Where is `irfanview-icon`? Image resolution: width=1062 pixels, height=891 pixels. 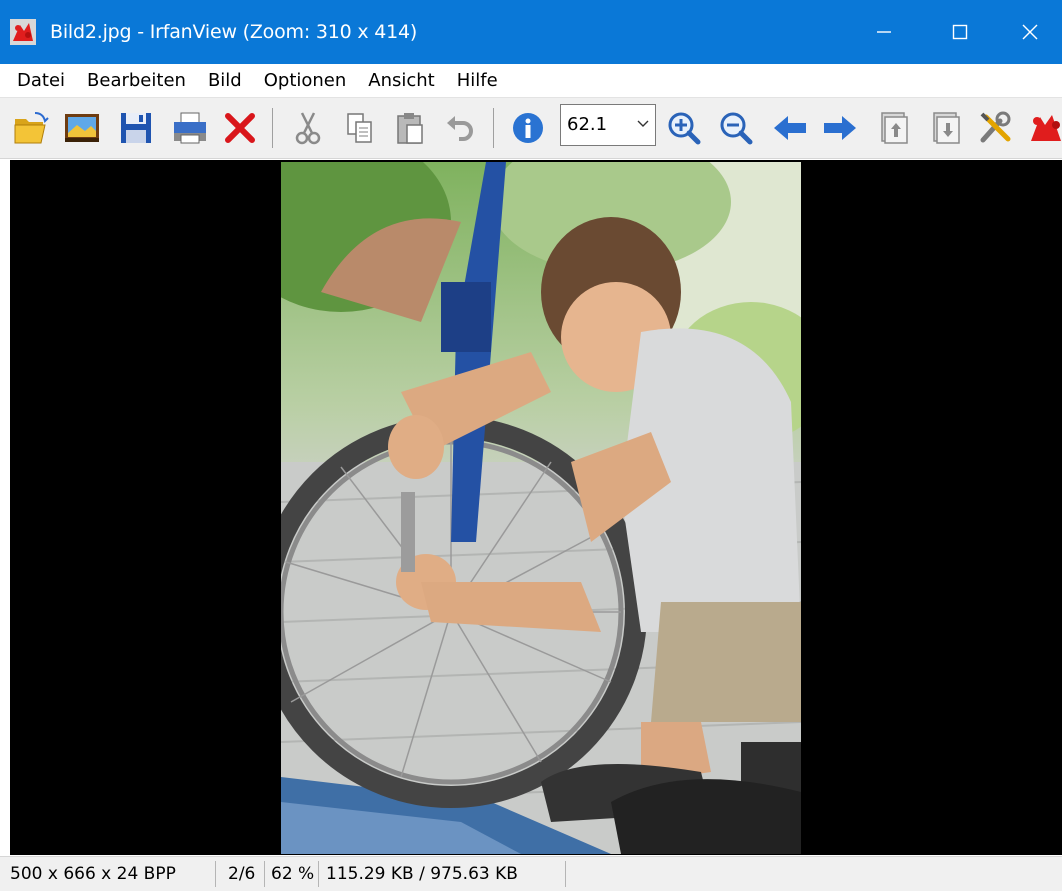 irfanview-icon is located at coordinates (1046, 128).